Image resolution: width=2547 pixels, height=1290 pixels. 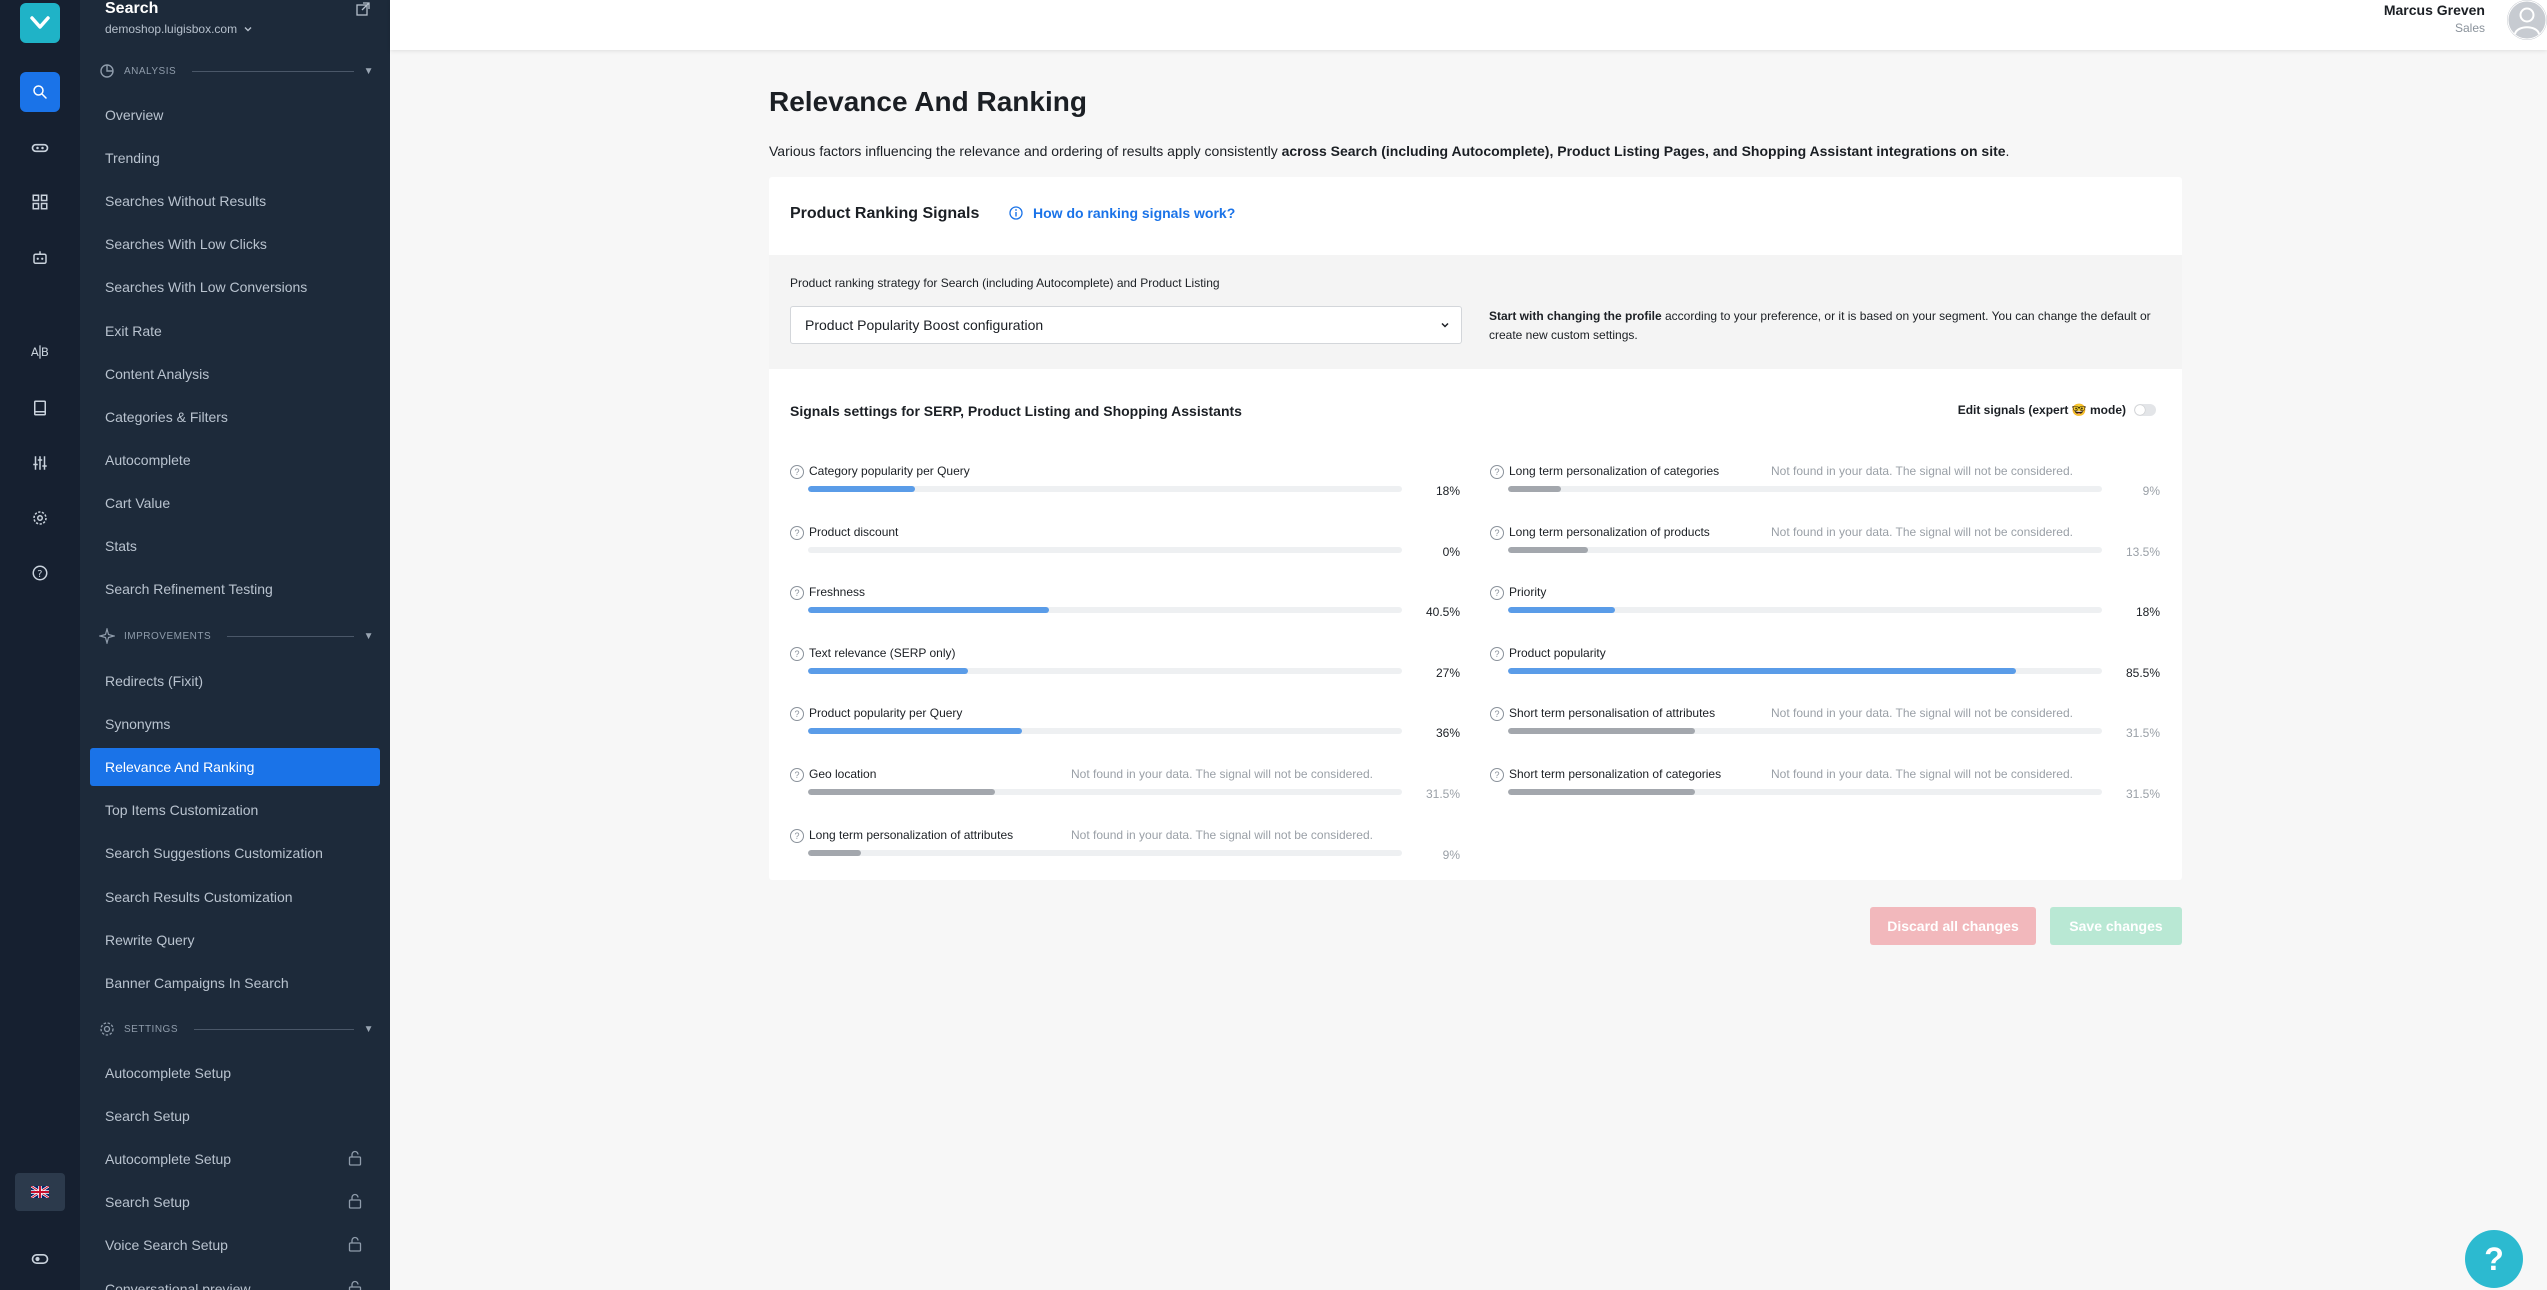 I want to click on sidebar-item-label: Search Refinement Testing, so click(x=189, y=589).